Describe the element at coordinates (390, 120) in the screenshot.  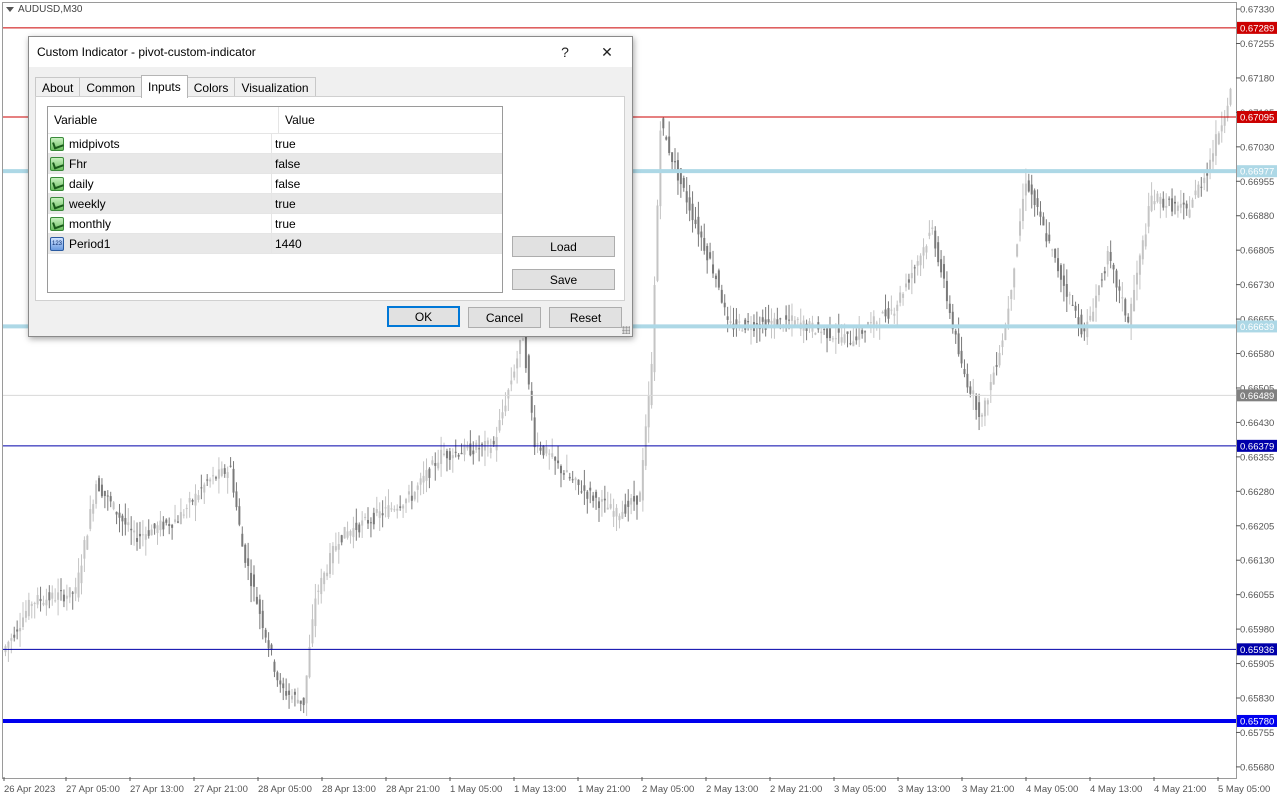
I see `column-header-value: Value` at that location.